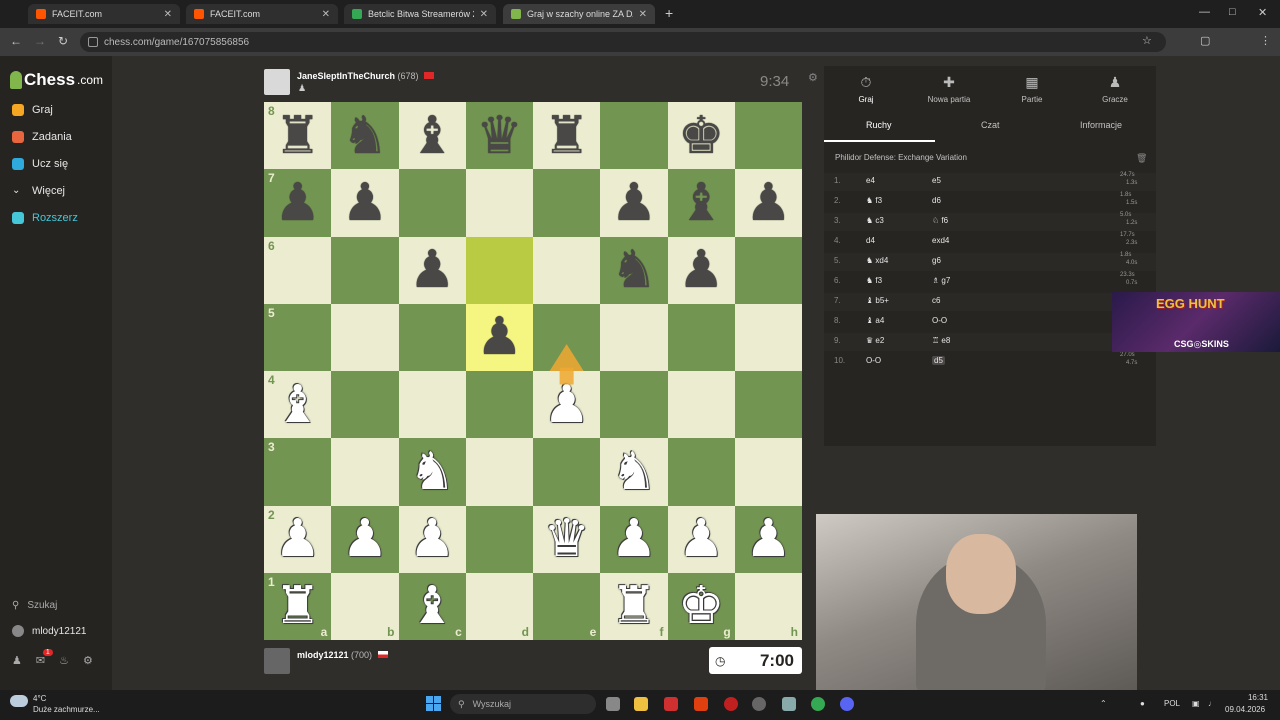 This screenshot has height=720, width=1280. I want to click on square-h6, so click(768, 270).